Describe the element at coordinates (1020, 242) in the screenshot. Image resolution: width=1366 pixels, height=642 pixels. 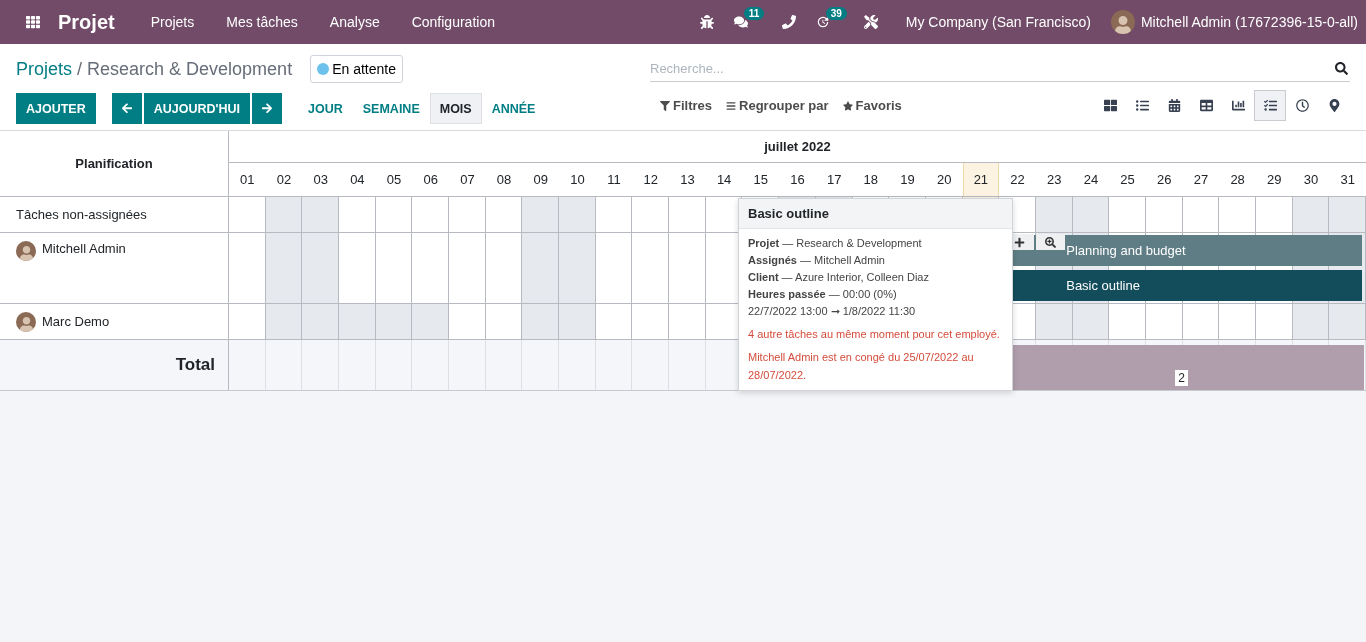
I see `plus-icon` at that location.